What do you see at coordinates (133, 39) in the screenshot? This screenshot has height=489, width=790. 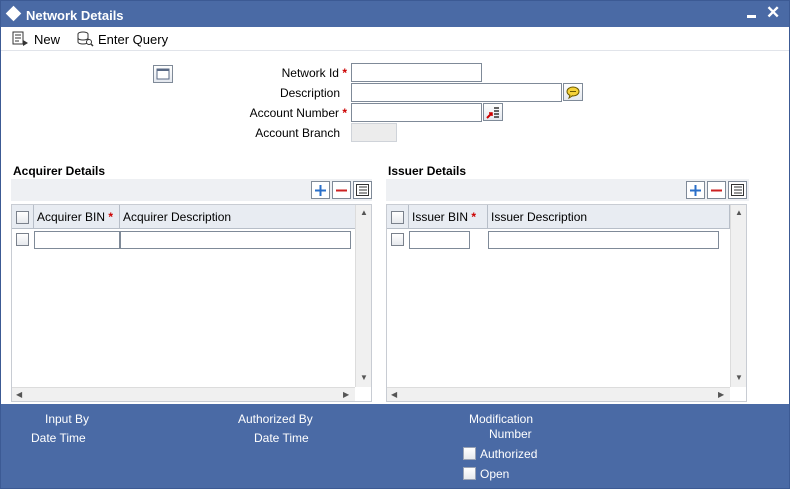 I see `enter-query-label: Enter Query` at bounding box center [133, 39].